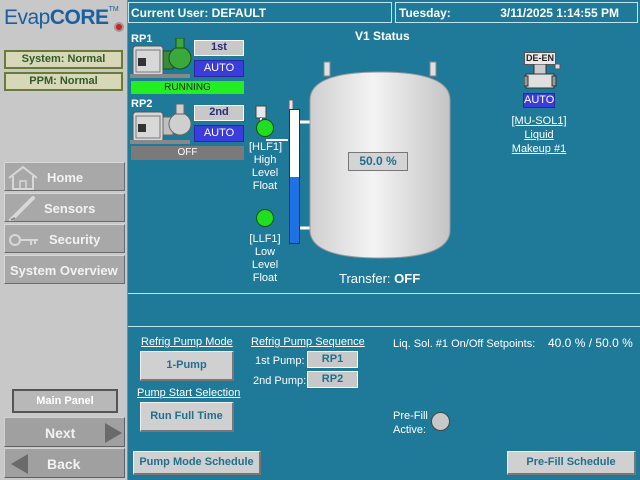 This screenshot has height=480, width=640. What do you see at coordinates (410, 416) in the screenshot?
I see `prefill-line1: Pre-Fill` at bounding box center [410, 416].